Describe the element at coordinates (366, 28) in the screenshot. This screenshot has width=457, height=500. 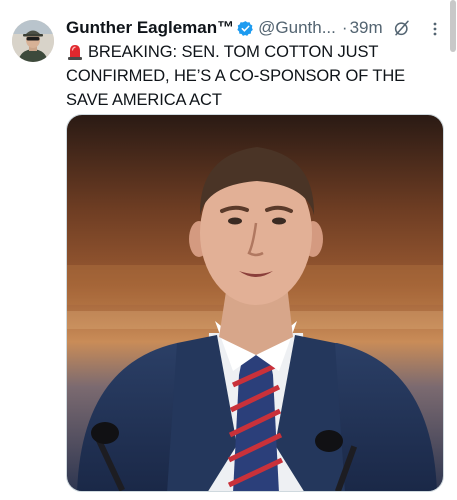
I see `tweet-timestamp: 39m` at that location.